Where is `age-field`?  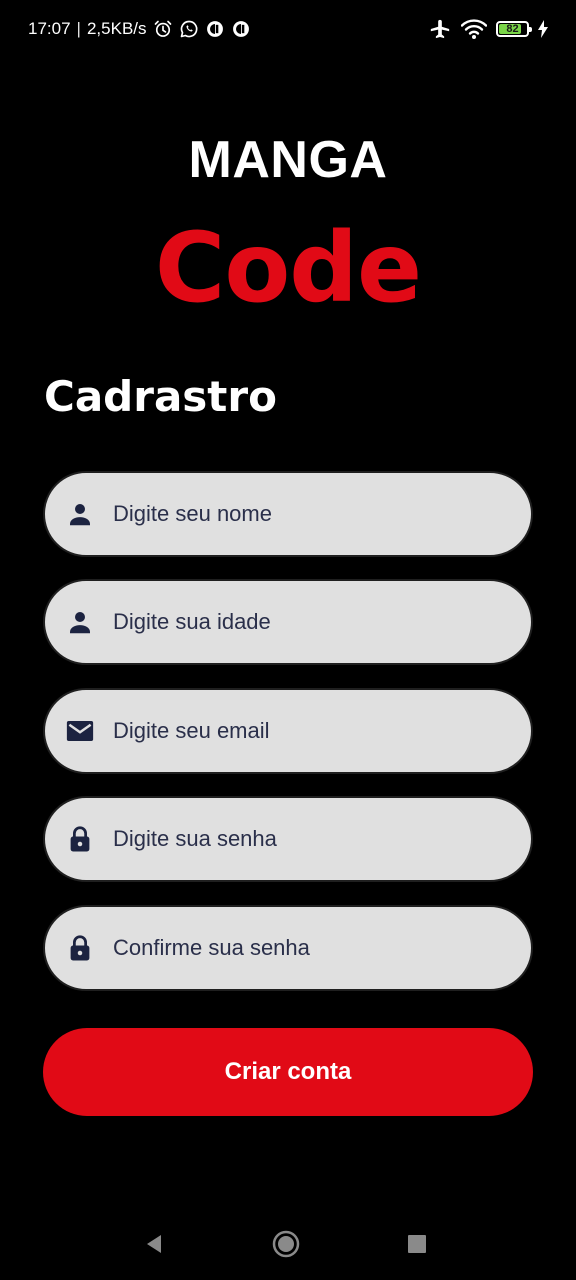
age-field is located at coordinates (288, 622).